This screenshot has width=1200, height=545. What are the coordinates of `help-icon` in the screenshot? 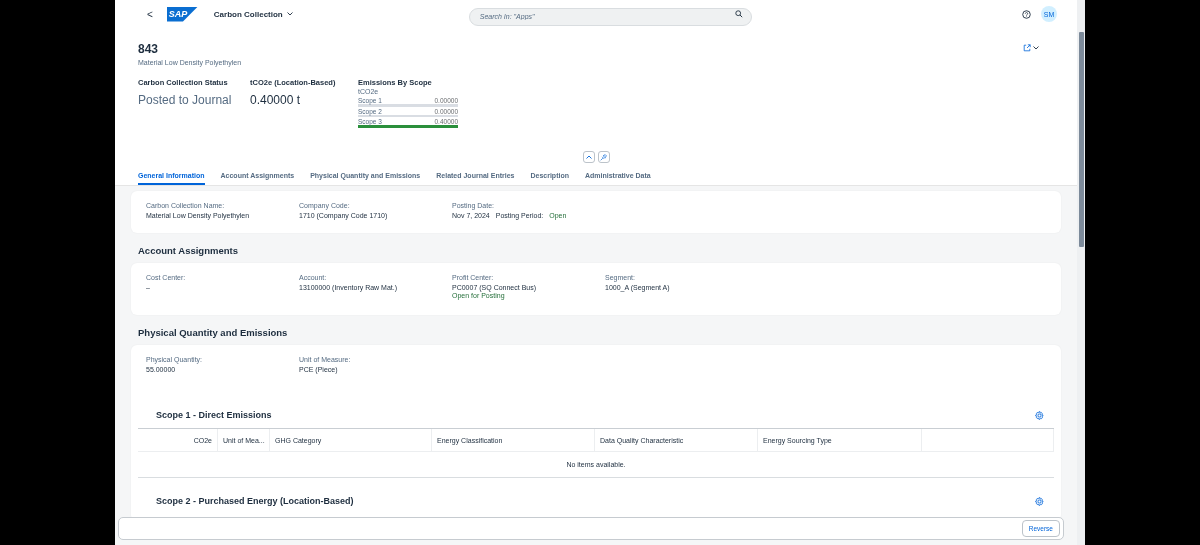 It's located at (1026, 14).